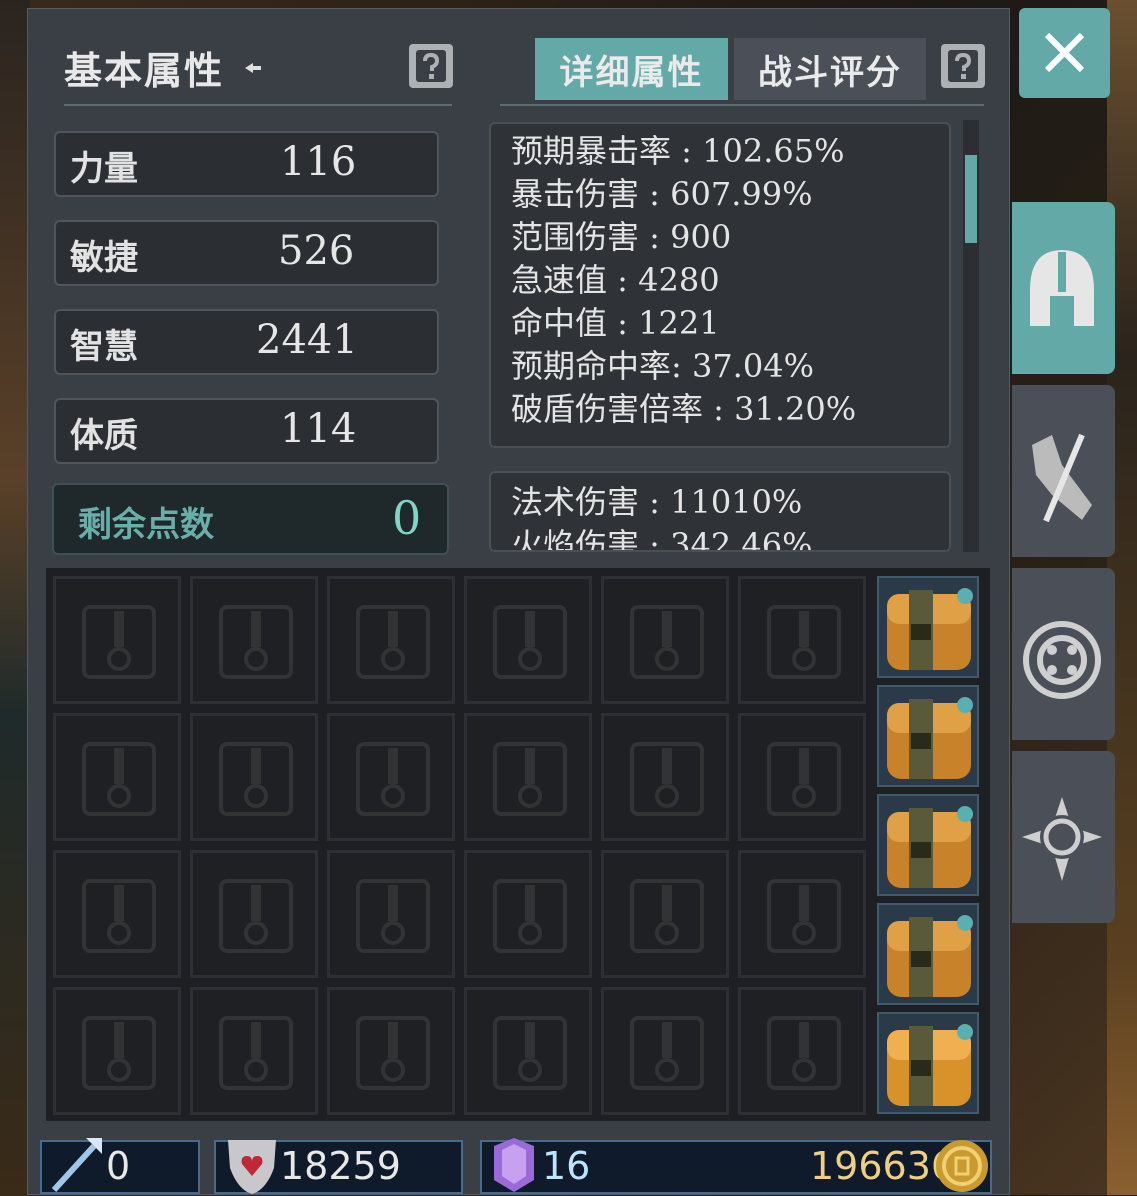  I want to click on arrow-left-icon, so click(253, 68).